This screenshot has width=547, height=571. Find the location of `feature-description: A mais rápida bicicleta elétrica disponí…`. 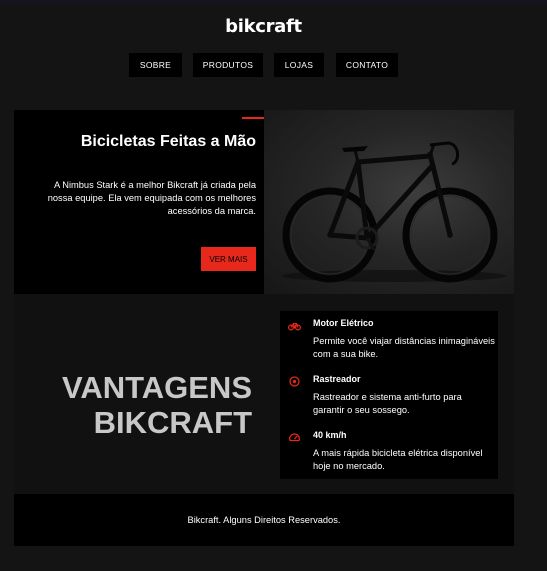

feature-description: A mais rápida bicicleta elétrica disponí… is located at coordinates (398, 459).